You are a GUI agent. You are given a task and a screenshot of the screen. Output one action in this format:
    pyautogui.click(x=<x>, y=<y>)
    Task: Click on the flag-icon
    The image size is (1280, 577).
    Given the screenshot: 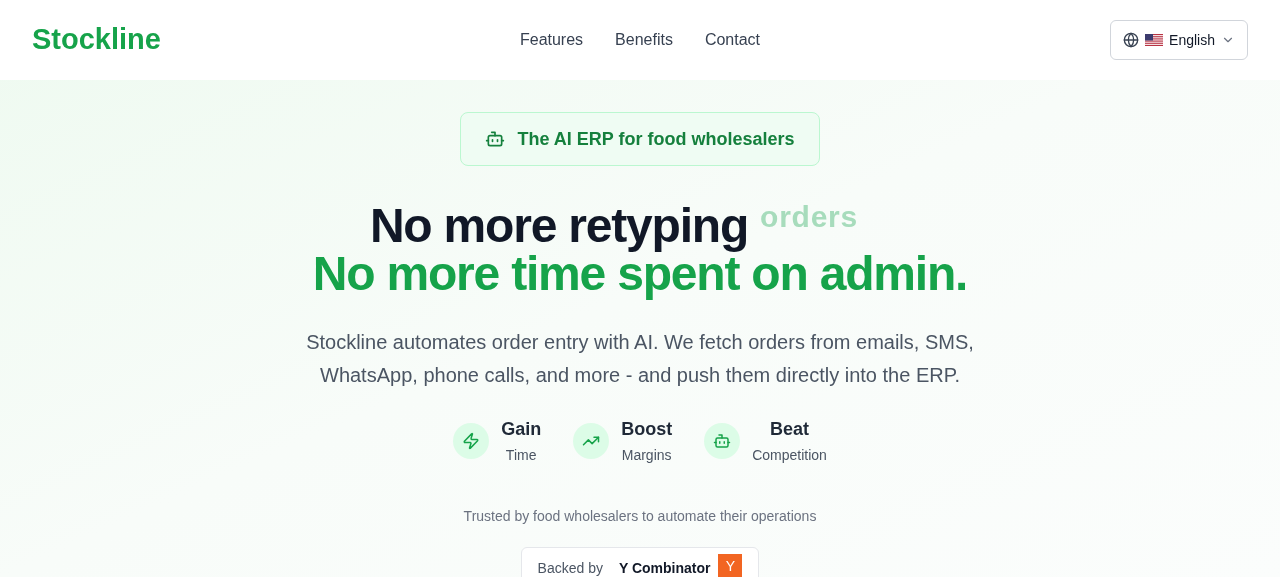 What is the action you would take?
    pyautogui.click(x=1154, y=40)
    